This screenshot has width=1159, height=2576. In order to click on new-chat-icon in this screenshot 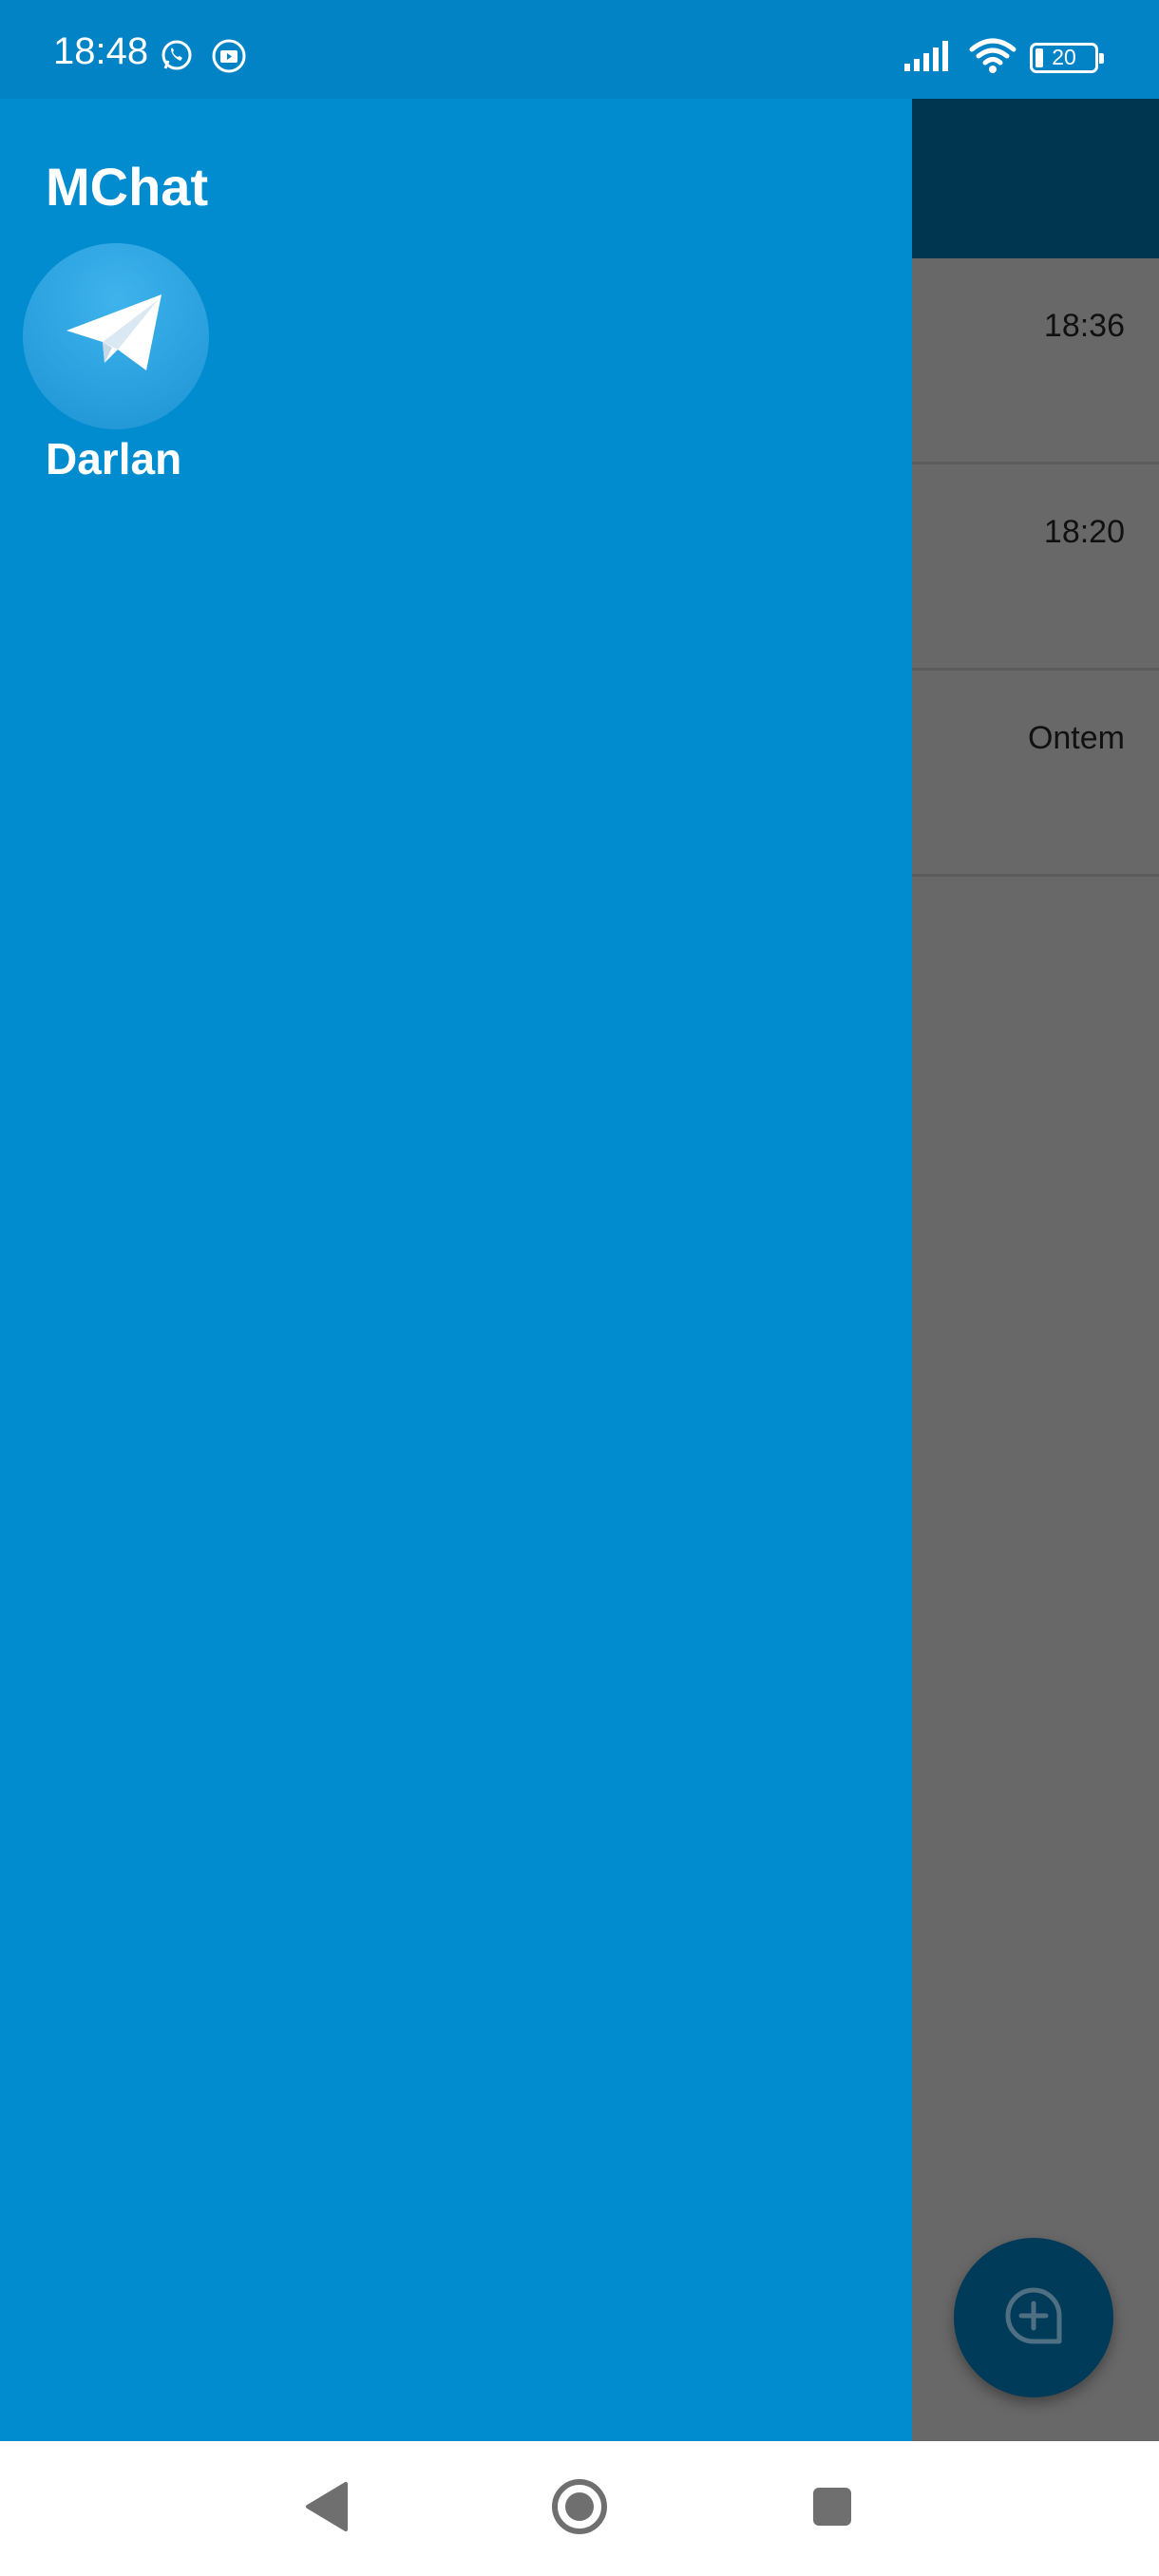, I will do `click(1033, 2318)`.